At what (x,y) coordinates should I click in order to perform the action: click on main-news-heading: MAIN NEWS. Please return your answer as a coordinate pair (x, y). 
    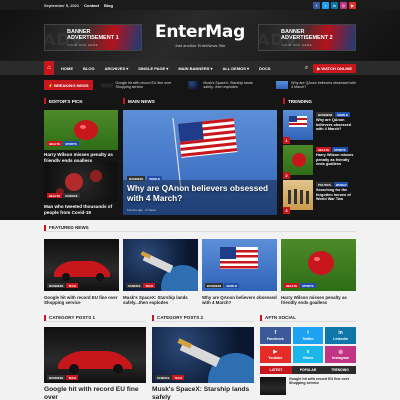
    Looking at the image, I should click on (139, 101).